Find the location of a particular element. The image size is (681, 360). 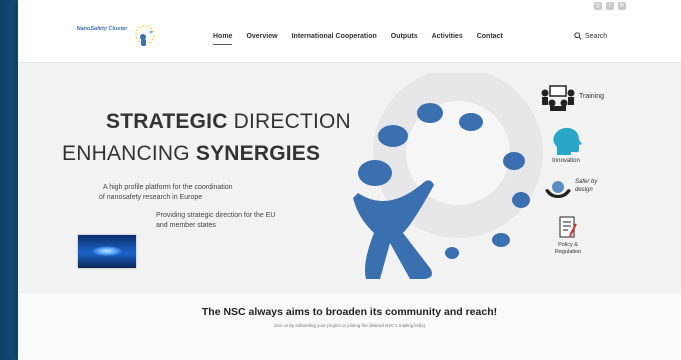

headline2-bold: SYNERGIES is located at coordinates (258, 153).